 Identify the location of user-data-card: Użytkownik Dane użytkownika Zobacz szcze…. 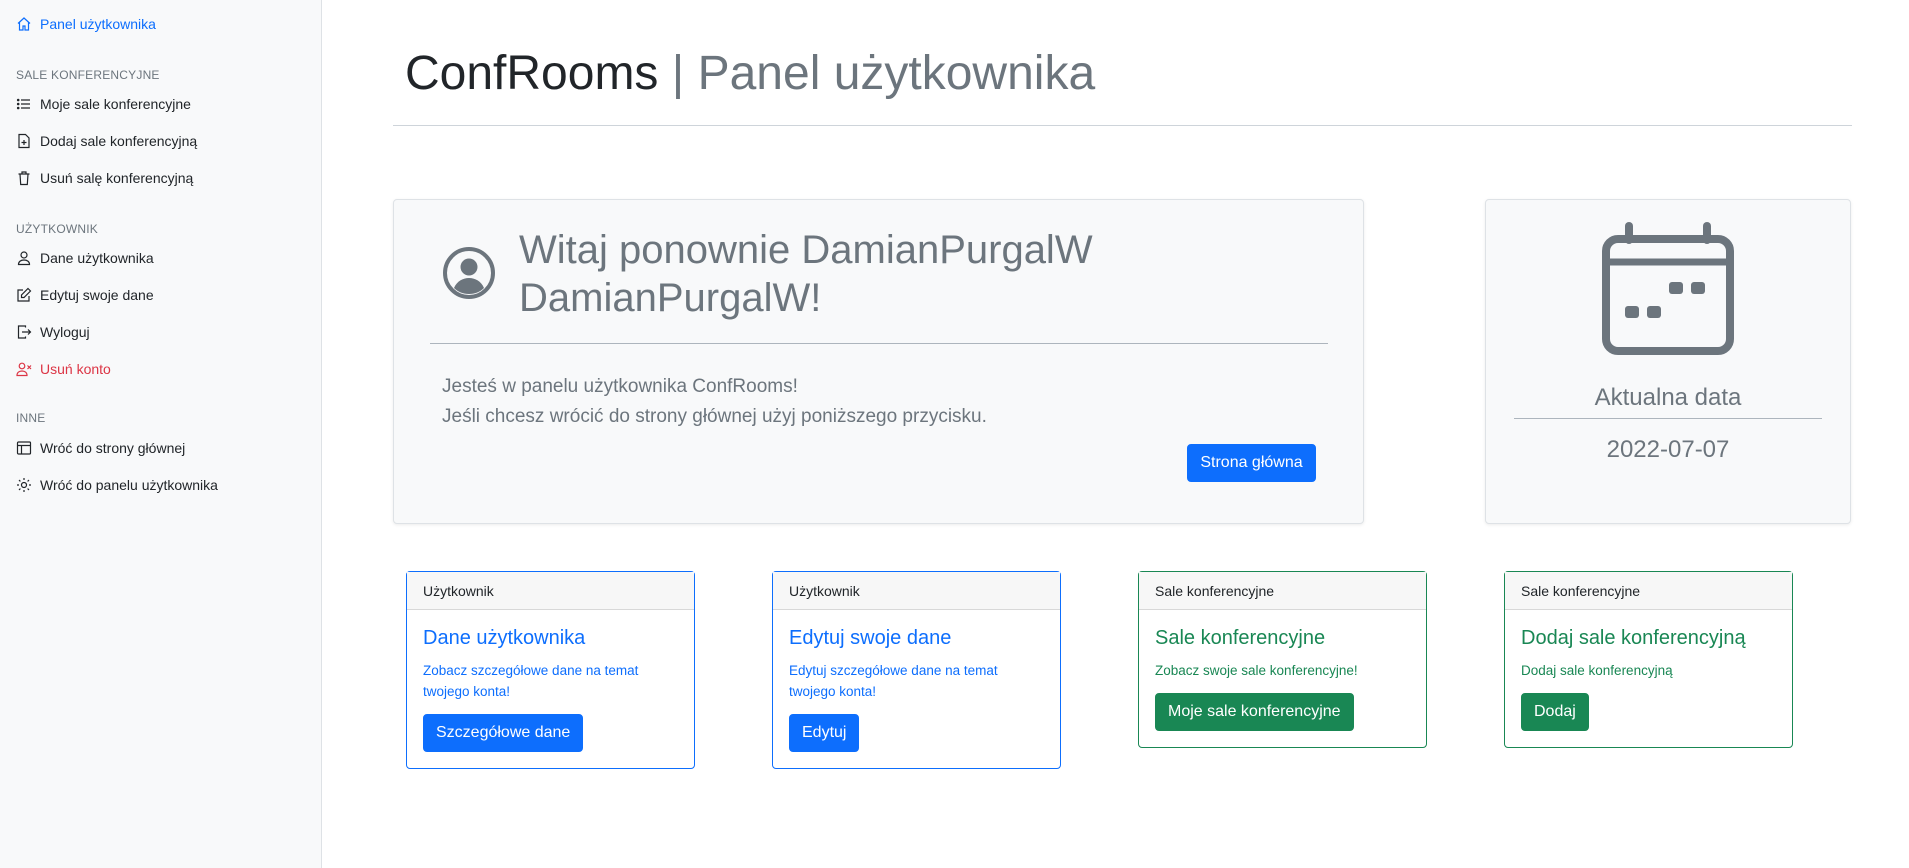
(550, 670).